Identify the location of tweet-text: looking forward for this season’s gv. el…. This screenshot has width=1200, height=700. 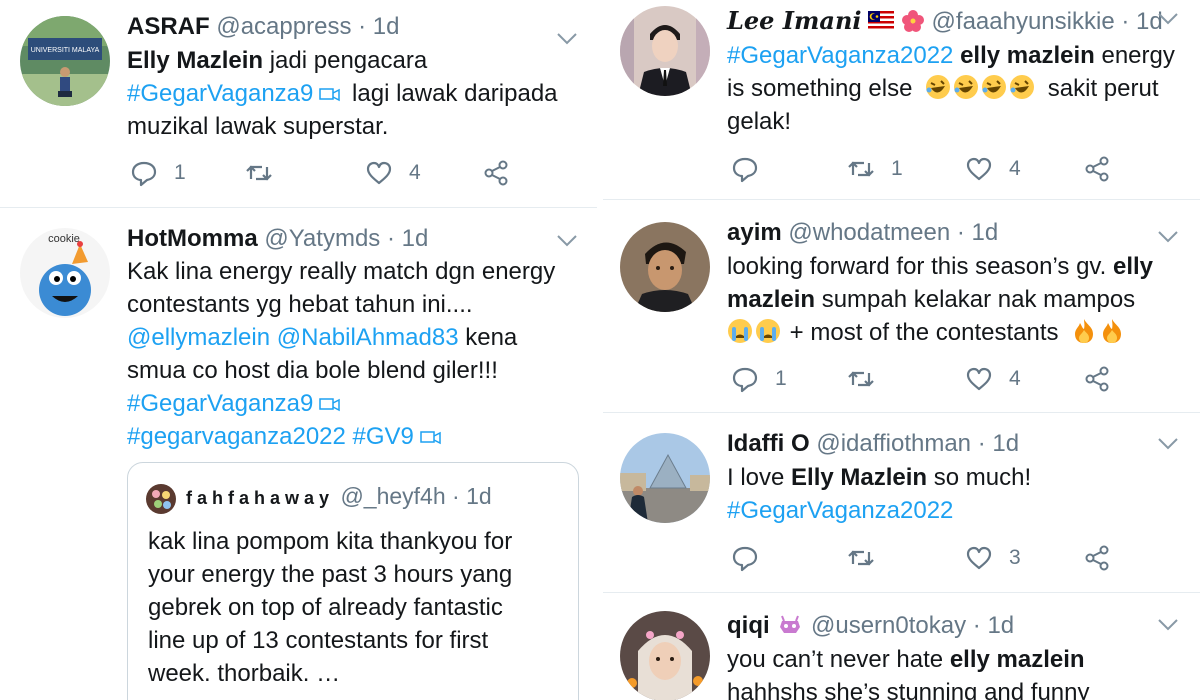
(959, 299).